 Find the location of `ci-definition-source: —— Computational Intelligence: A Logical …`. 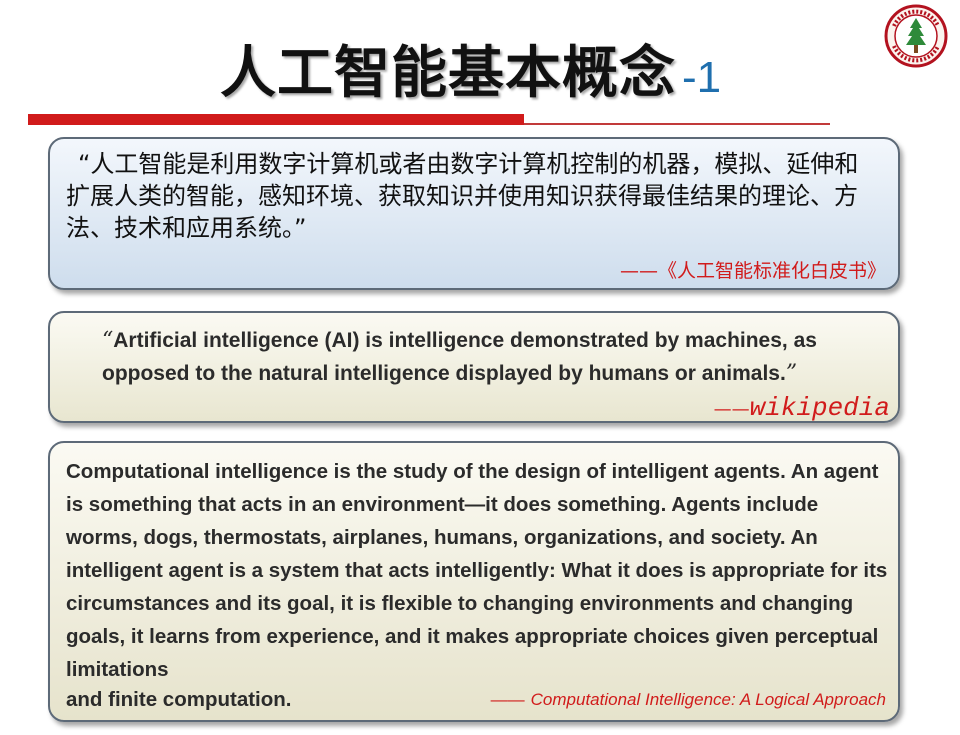

ci-definition-source: —— Computational Intelligence: A Logical … is located at coordinates (688, 700).